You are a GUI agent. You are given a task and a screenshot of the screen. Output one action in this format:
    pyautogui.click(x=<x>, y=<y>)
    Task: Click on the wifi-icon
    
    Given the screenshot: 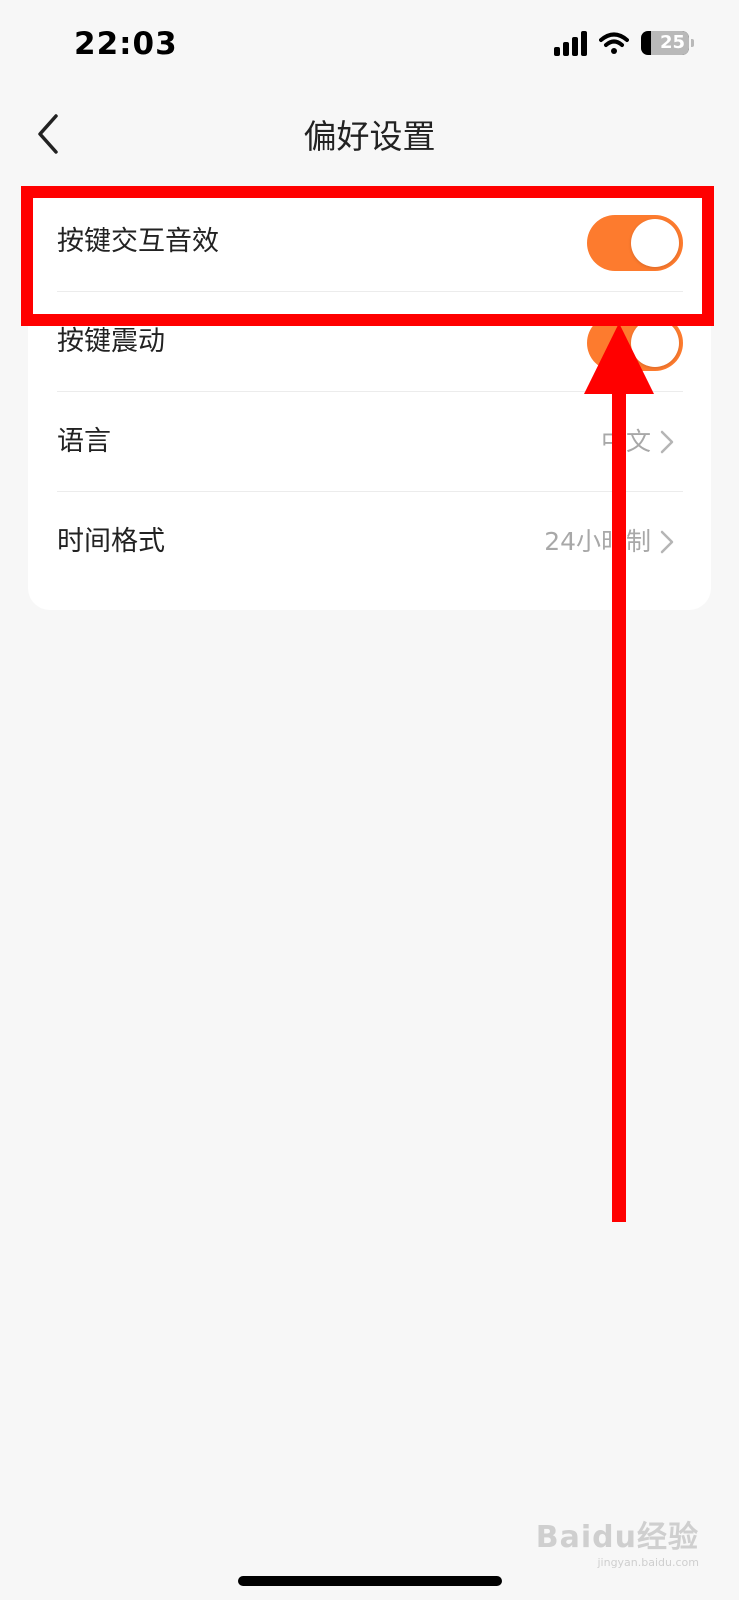 What is the action you would take?
    pyautogui.click(x=614, y=43)
    